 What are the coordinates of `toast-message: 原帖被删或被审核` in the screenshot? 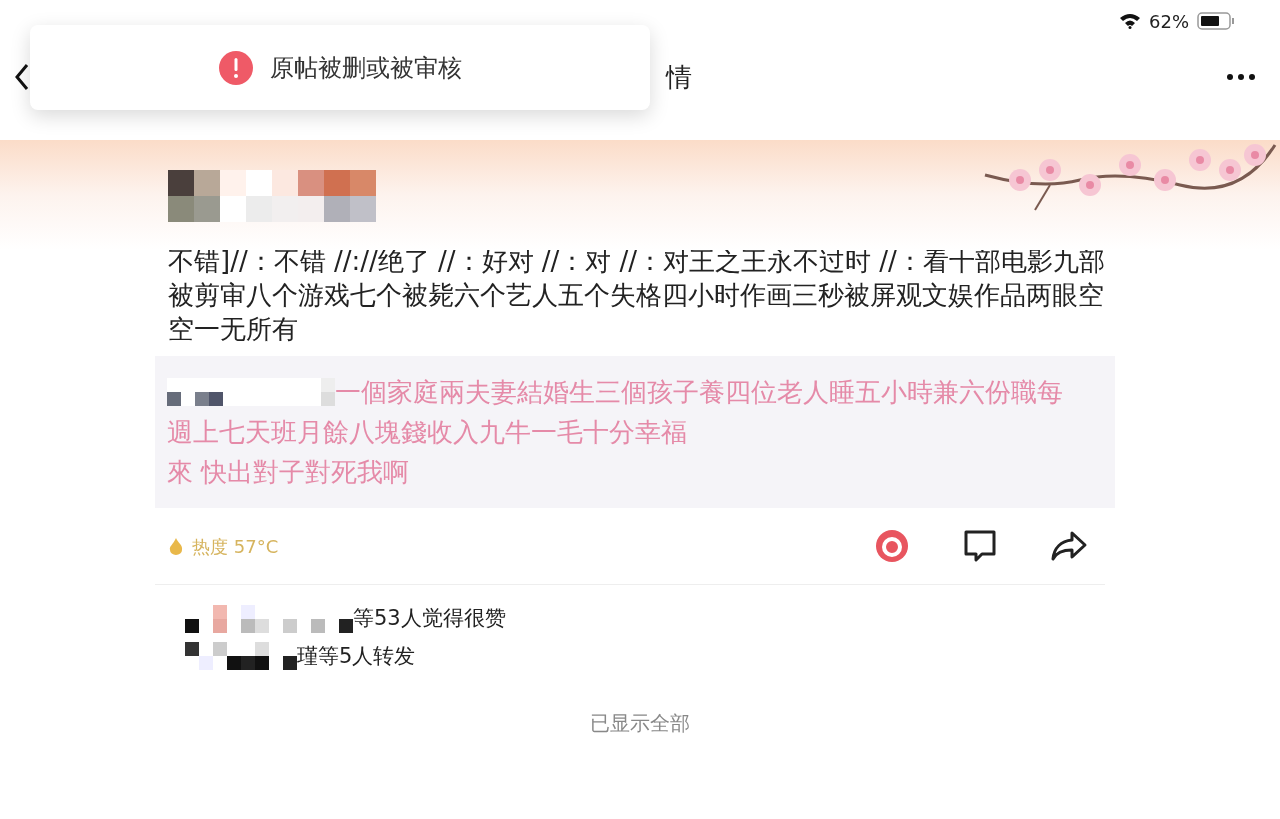 It's located at (366, 68).